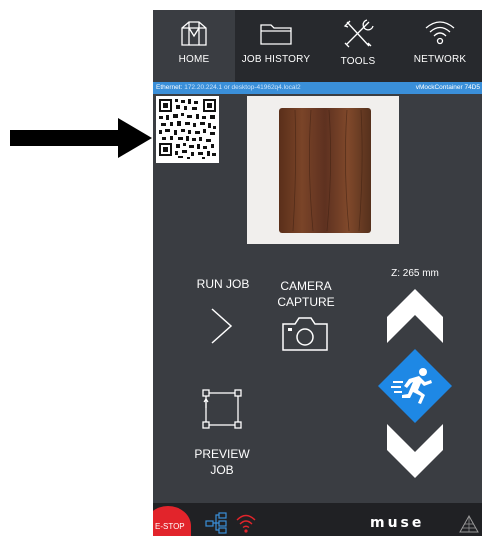 This screenshot has width=482, height=536. What do you see at coordinates (306, 302) in the screenshot?
I see `camera-label-line2: CAPTURE` at bounding box center [306, 302].